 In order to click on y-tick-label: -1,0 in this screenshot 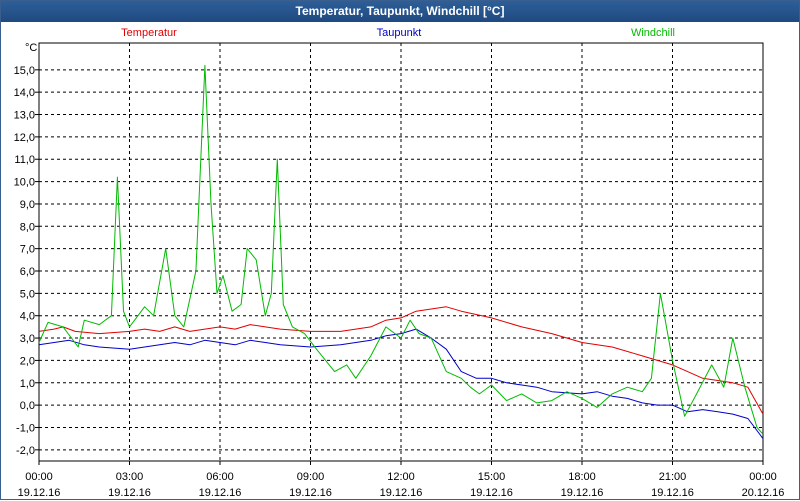, I will do `click(25, 428)`.